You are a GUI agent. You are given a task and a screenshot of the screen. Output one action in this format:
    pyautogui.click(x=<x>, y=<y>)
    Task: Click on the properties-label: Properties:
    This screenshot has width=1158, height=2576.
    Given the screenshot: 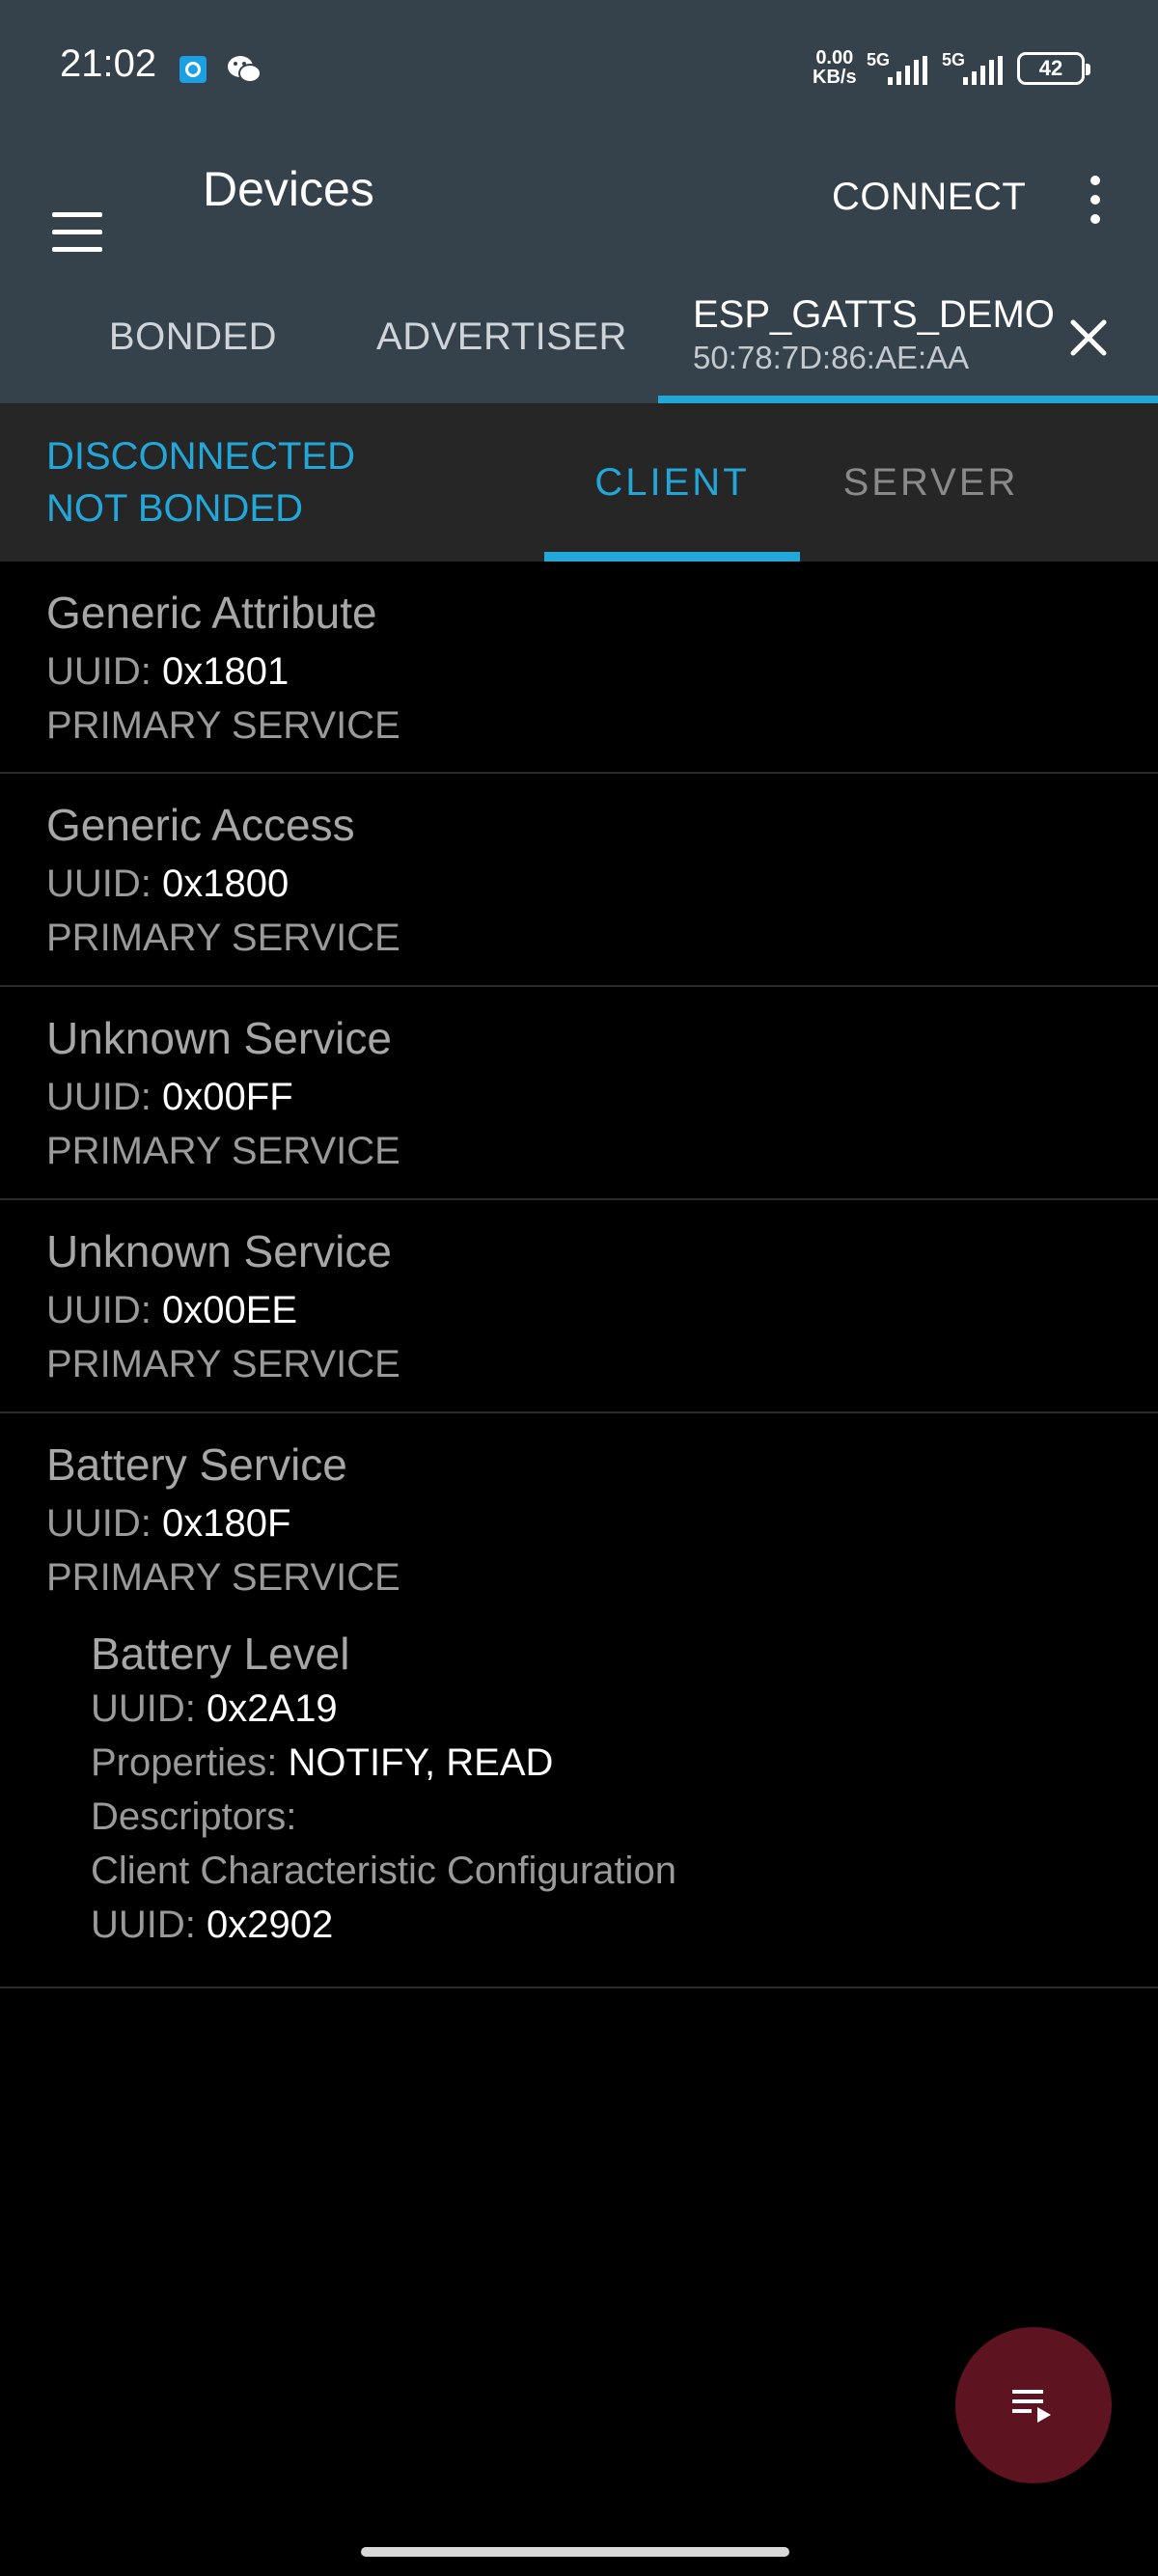 What is the action you would take?
    pyautogui.click(x=184, y=1763)
    